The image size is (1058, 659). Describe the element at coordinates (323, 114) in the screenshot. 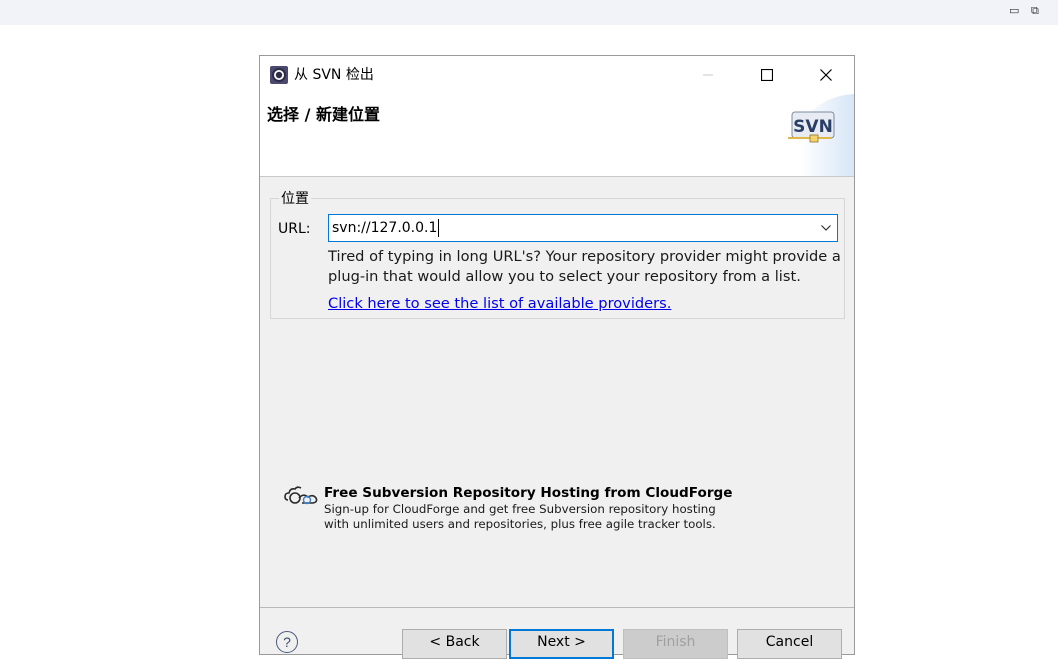

I see `page-title: 选择 / 新建位置` at that location.